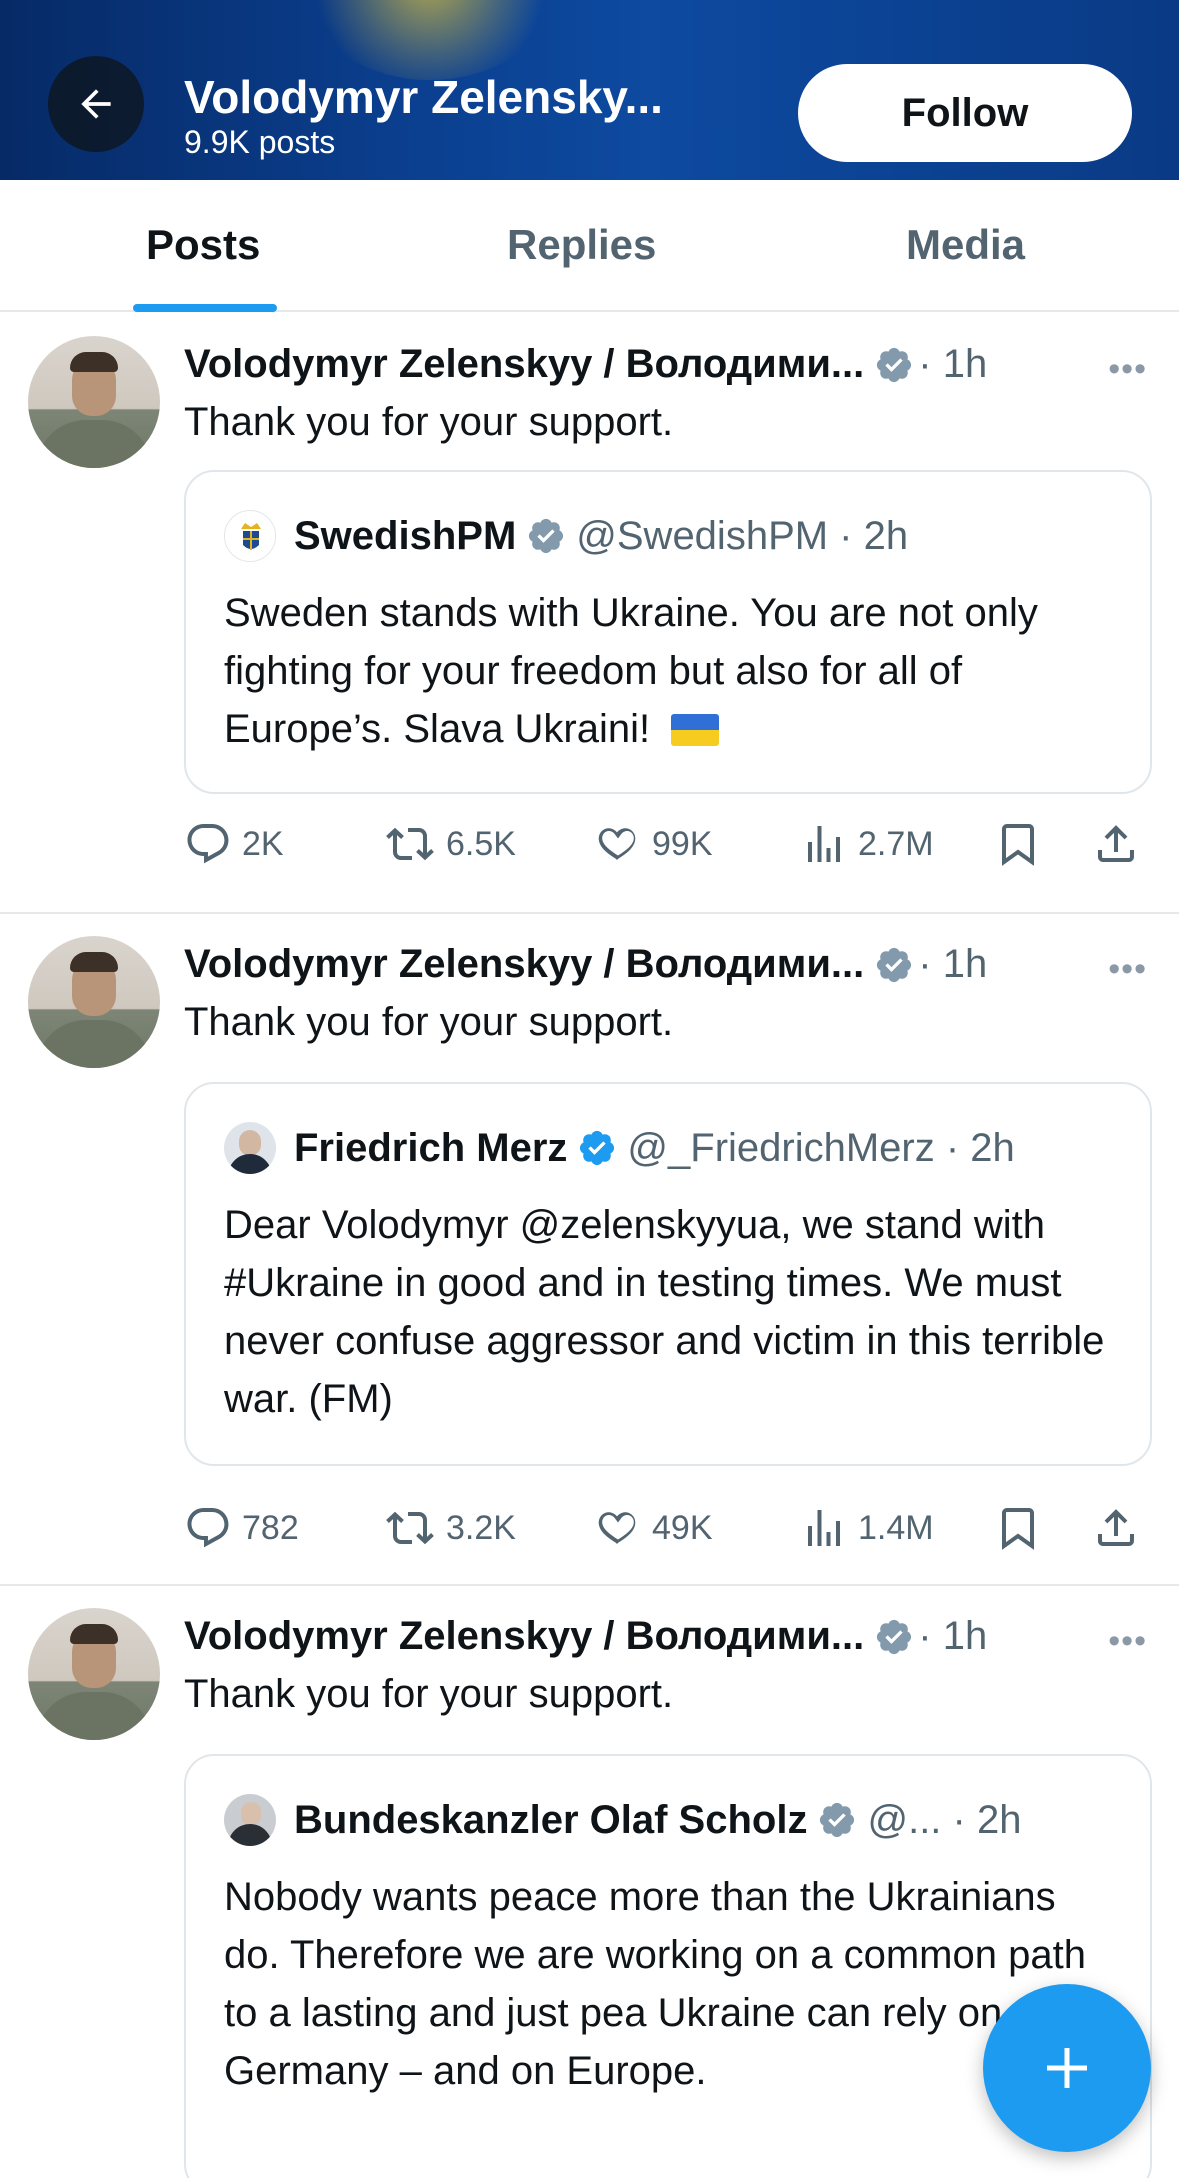 This screenshot has height=2178, width=1179. I want to click on plus-icon, so click(1067, 2068).